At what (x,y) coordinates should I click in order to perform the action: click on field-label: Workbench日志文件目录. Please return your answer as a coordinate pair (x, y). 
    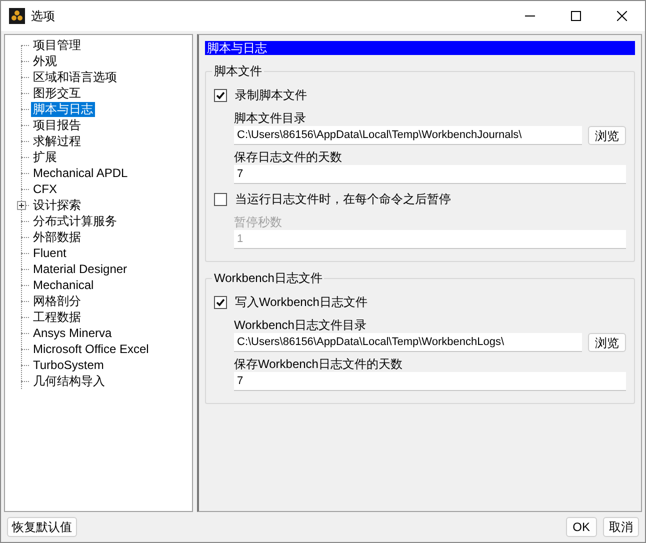
    Looking at the image, I should click on (301, 325).